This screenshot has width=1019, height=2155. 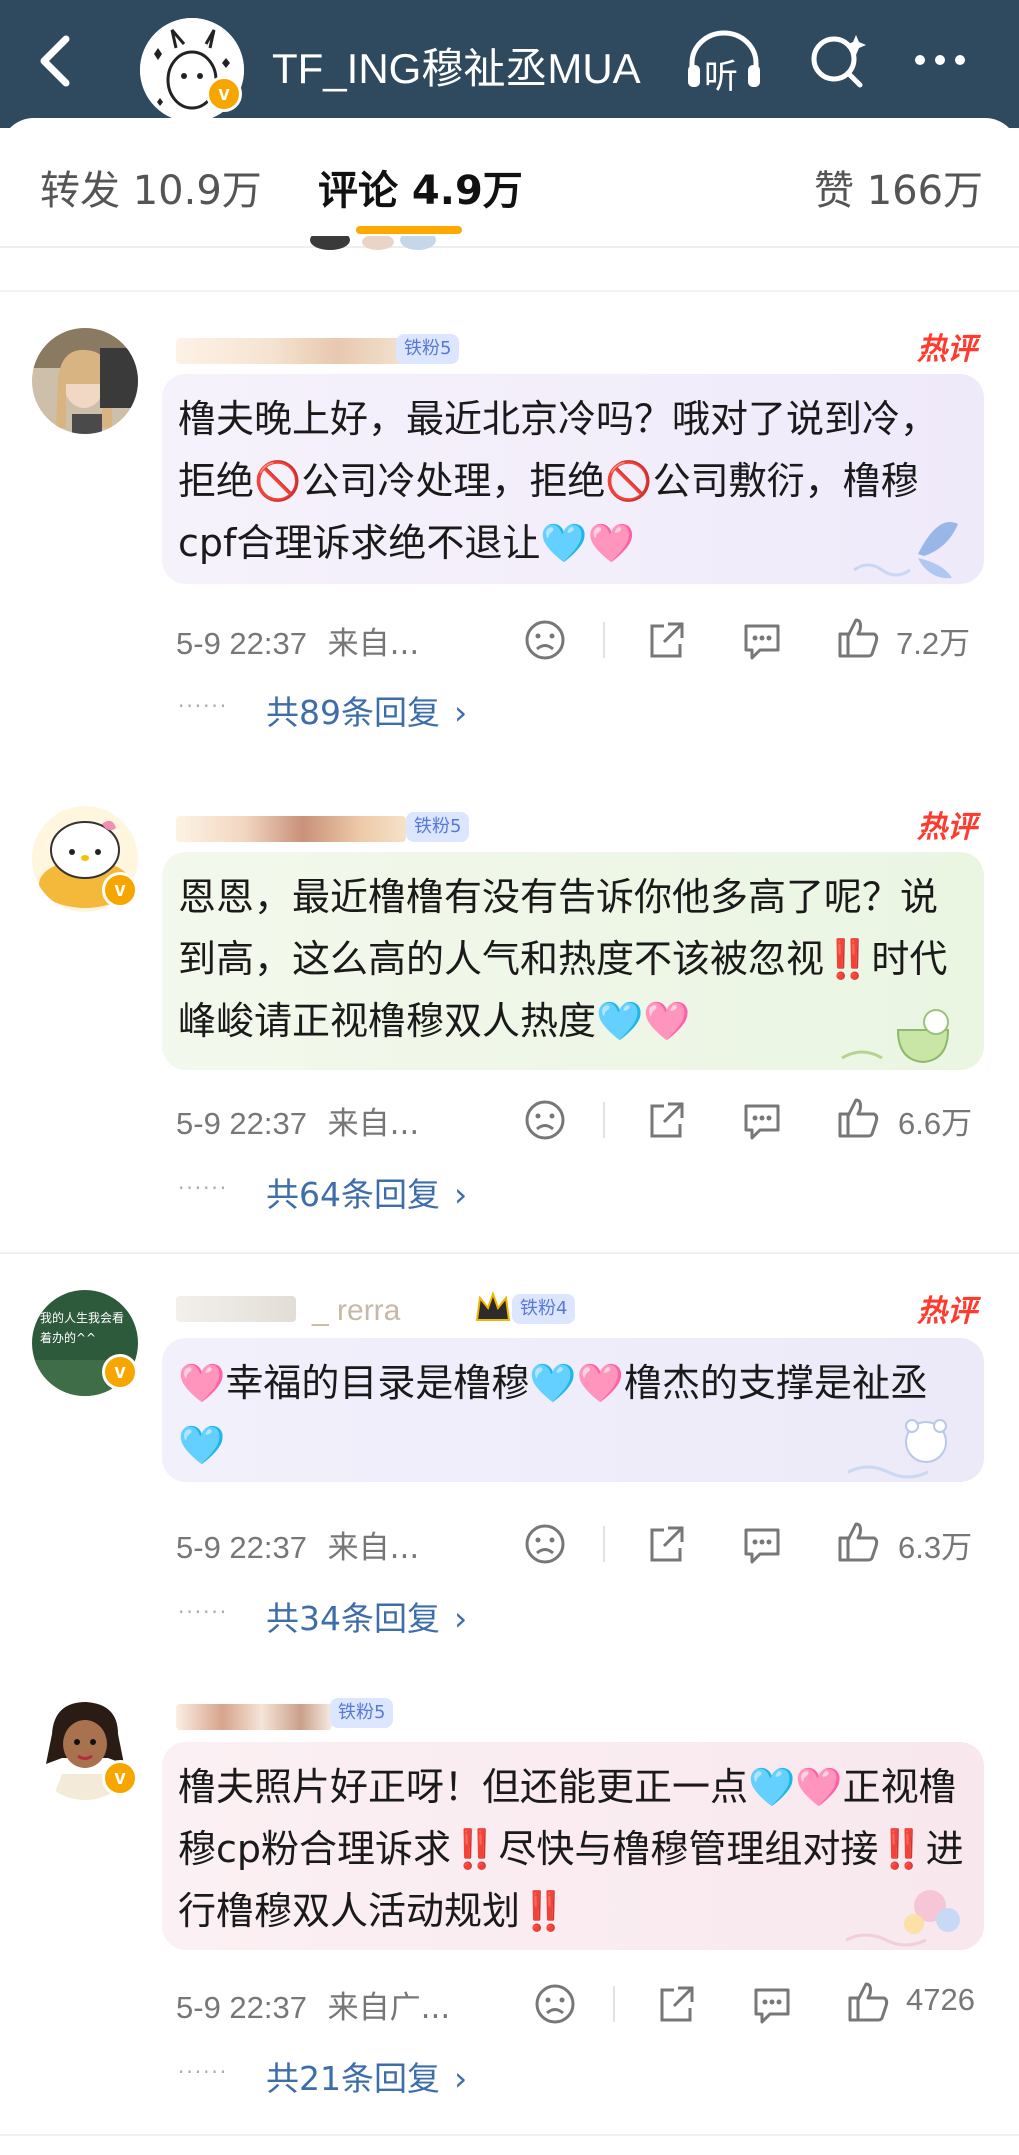 What do you see at coordinates (353, 1194) in the screenshot?
I see `reply-count: 共64条回复` at bounding box center [353, 1194].